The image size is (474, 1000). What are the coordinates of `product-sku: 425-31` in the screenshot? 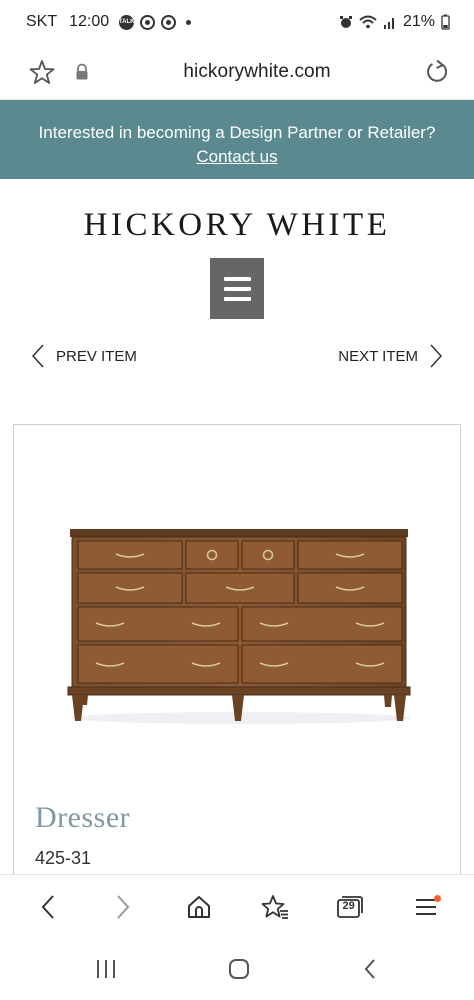 It's located at (63, 858).